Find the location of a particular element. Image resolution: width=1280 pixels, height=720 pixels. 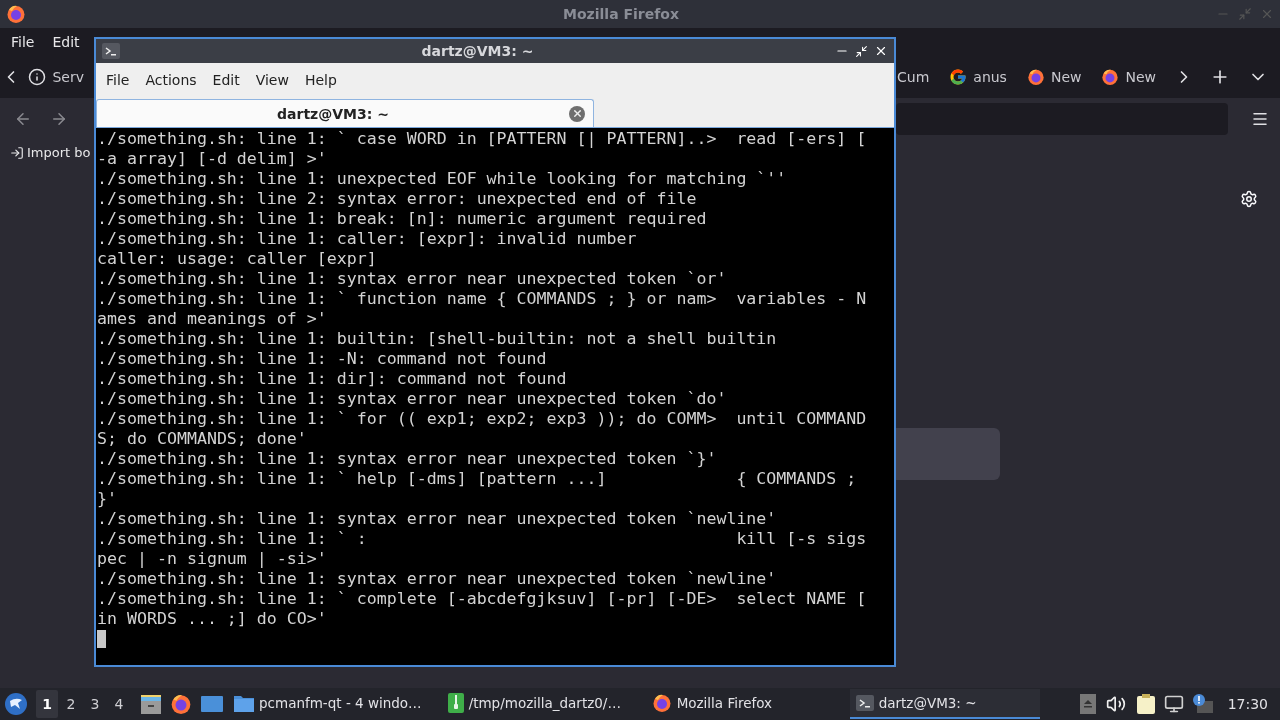

terminal-line: ./something.sh: line 1: ` : kill [-s sigs is located at coordinates (482, 539).